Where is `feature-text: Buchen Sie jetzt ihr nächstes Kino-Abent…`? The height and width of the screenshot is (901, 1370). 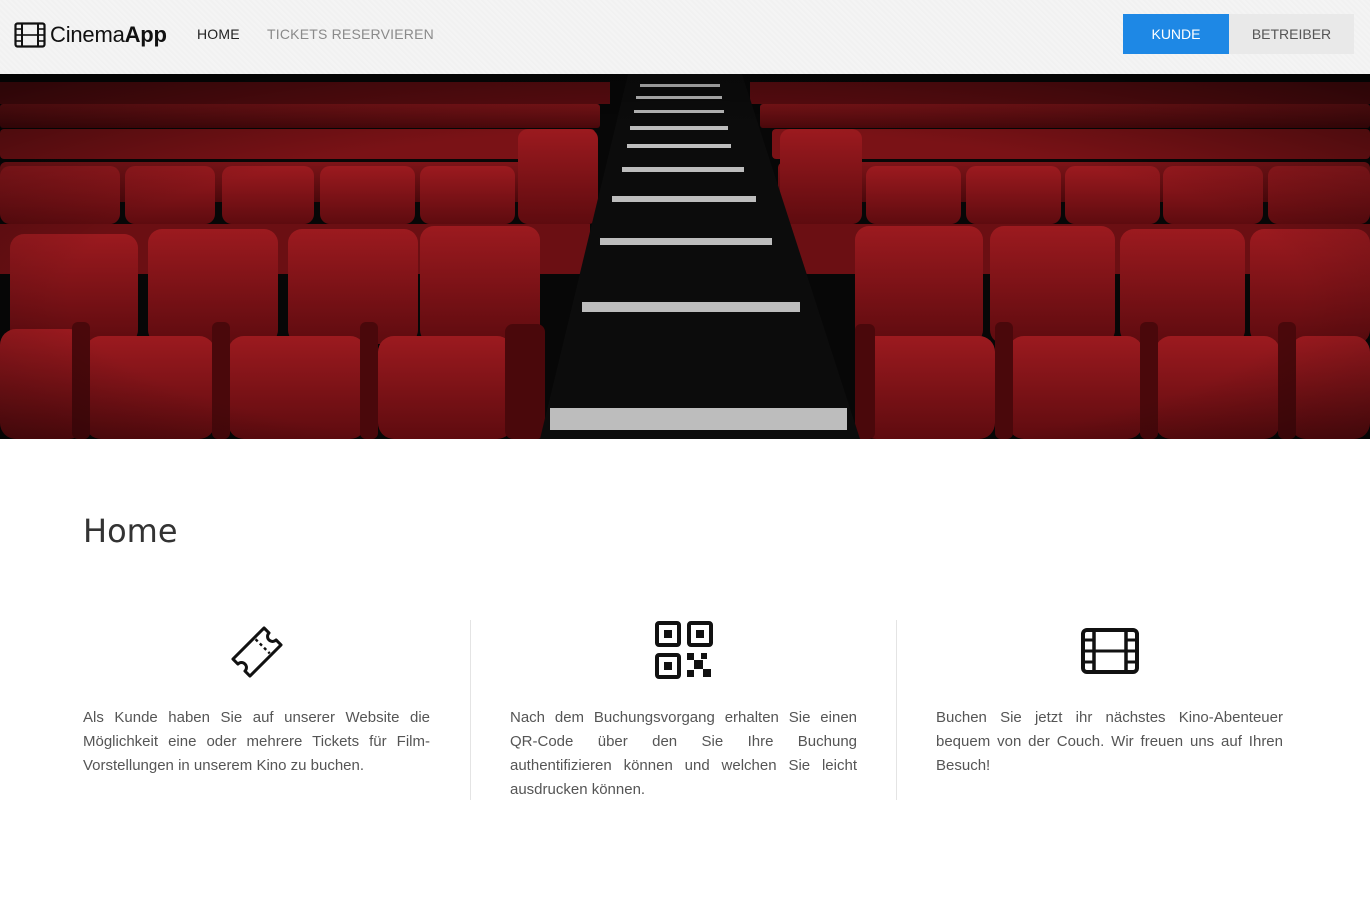
feature-text: Buchen Sie jetzt ihr nächstes Kino-Abent… is located at coordinates (1109, 741).